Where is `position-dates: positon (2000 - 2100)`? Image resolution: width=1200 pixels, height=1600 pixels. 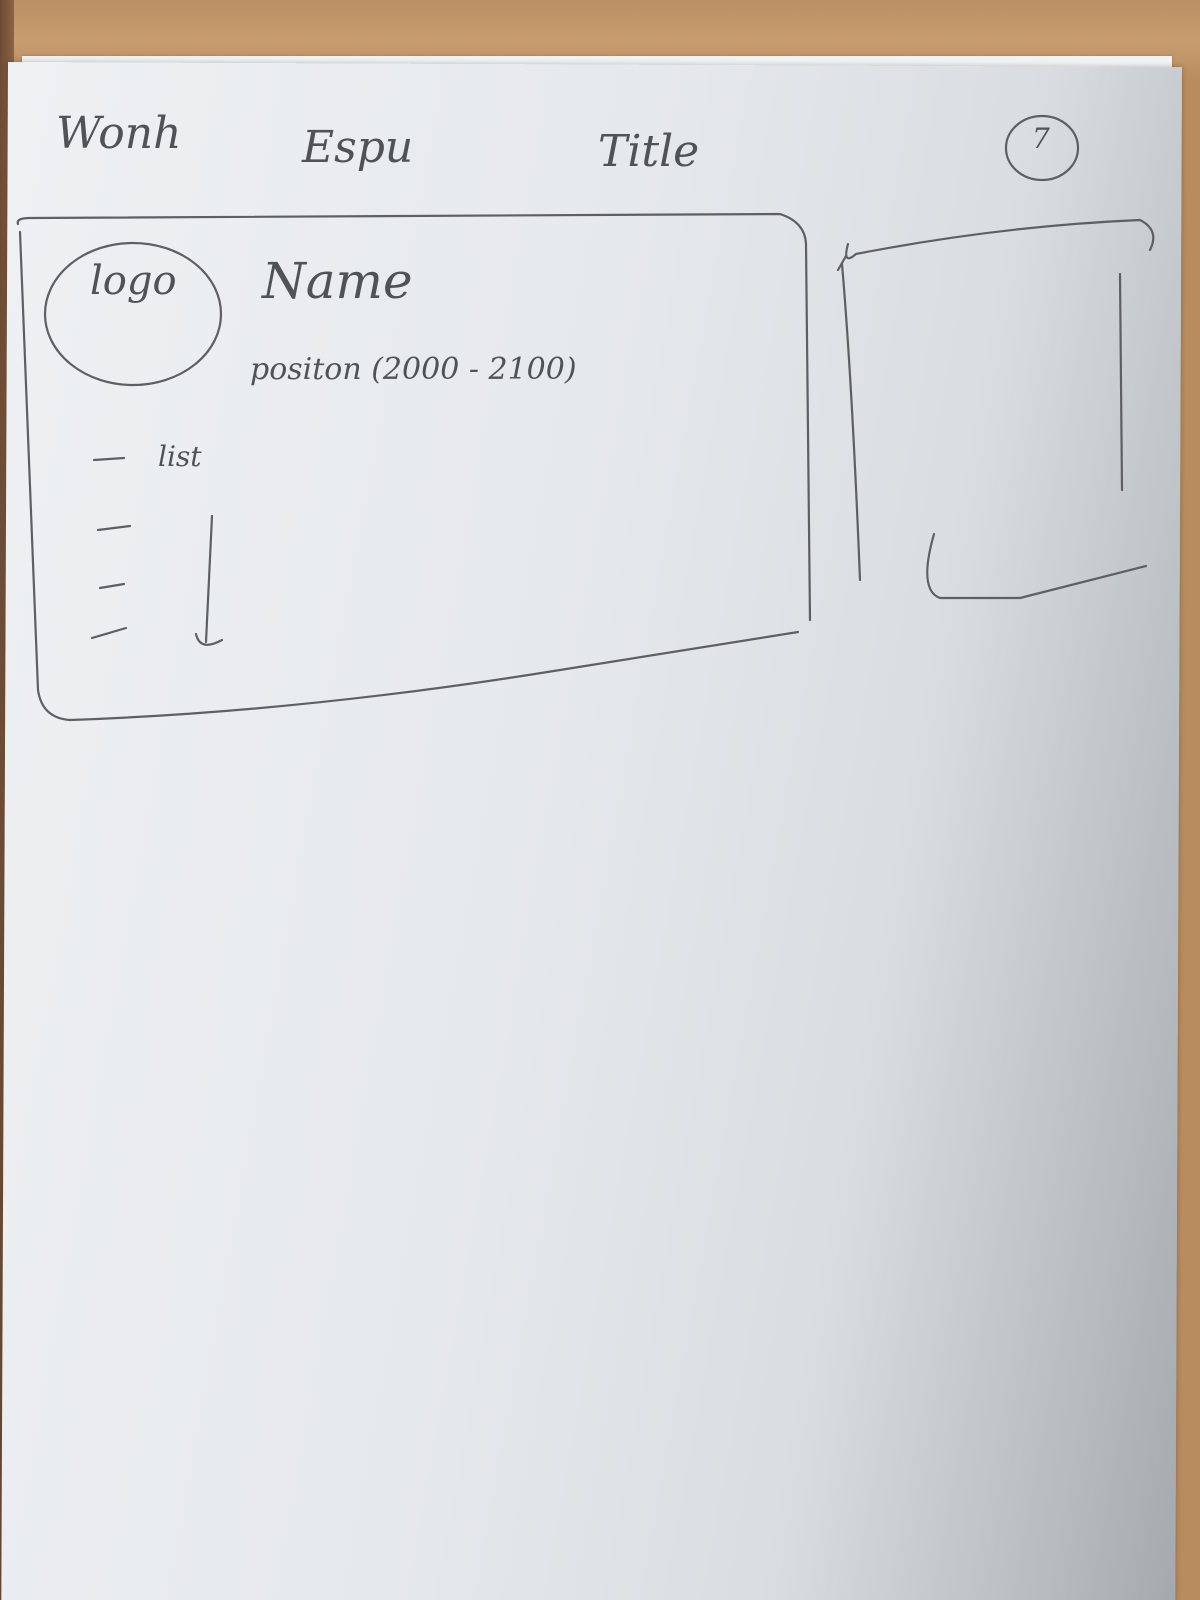
position-dates: positon (2000 - 2100) is located at coordinates (413, 369).